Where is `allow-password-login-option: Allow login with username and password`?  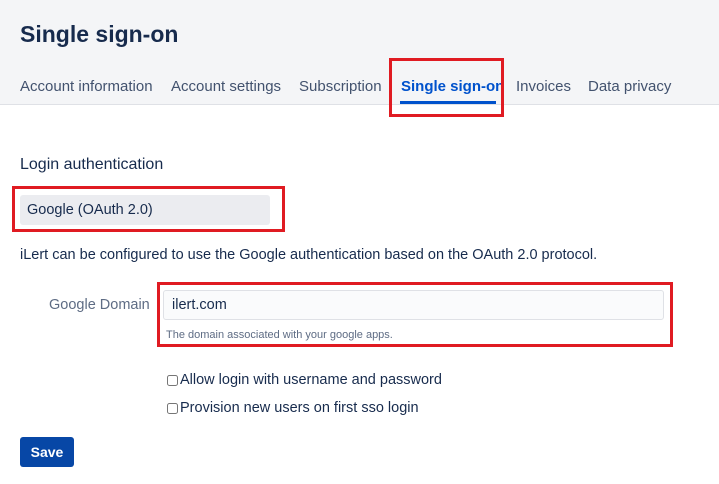 allow-password-login-option: Allow login with username and password is located at coordinates (303, 380).